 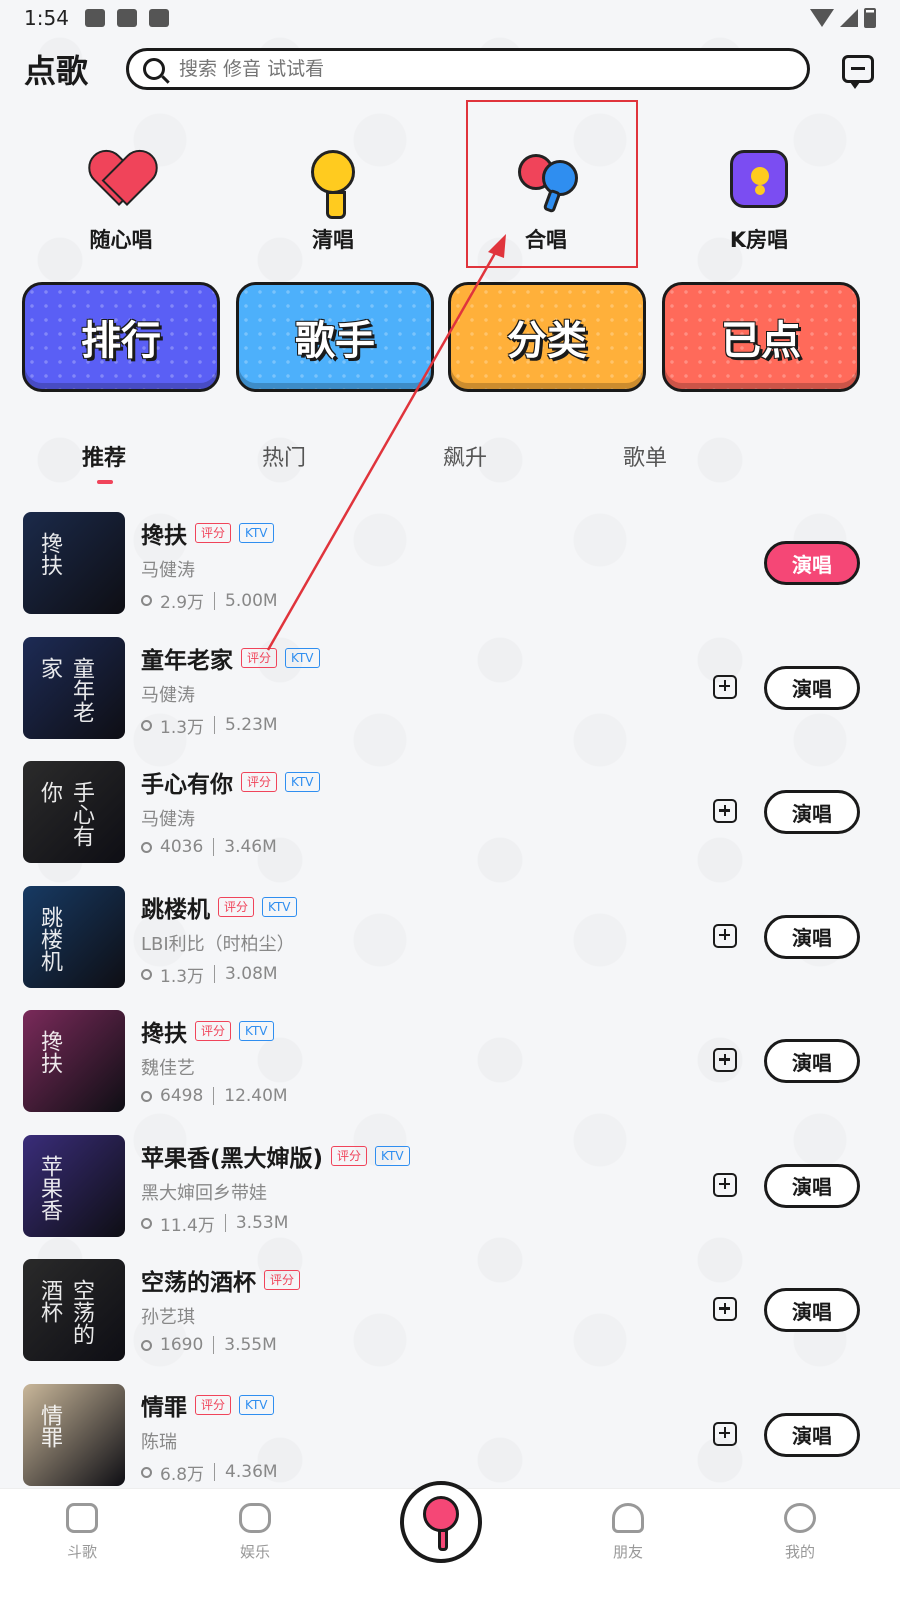 I want to click on app-notification-icon, so click(x=126, y=18).